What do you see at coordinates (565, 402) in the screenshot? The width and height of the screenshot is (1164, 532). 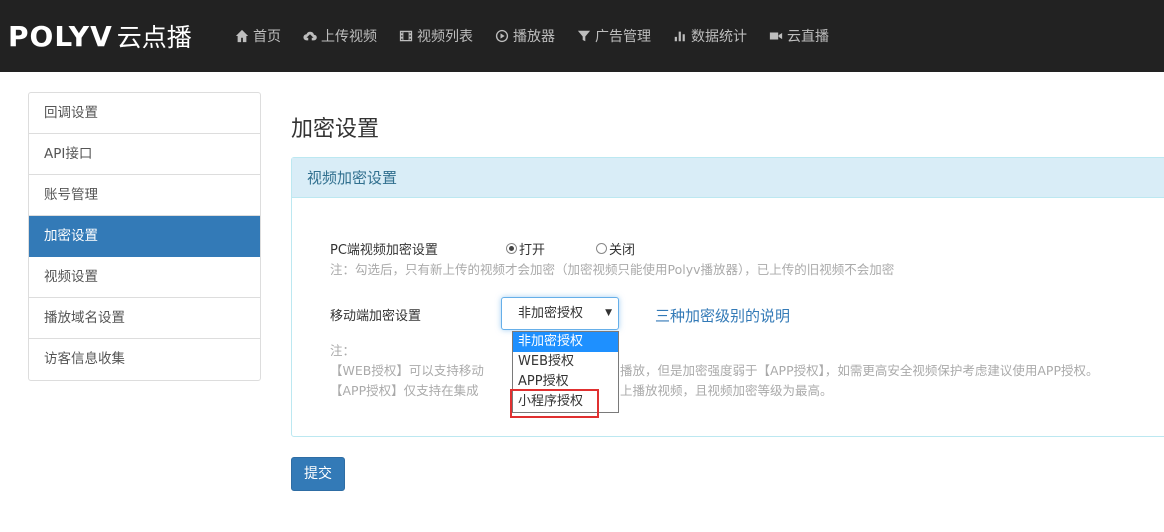 I see `option-mini-program-auth: 小程序授权` at bounding box center [565, 402].